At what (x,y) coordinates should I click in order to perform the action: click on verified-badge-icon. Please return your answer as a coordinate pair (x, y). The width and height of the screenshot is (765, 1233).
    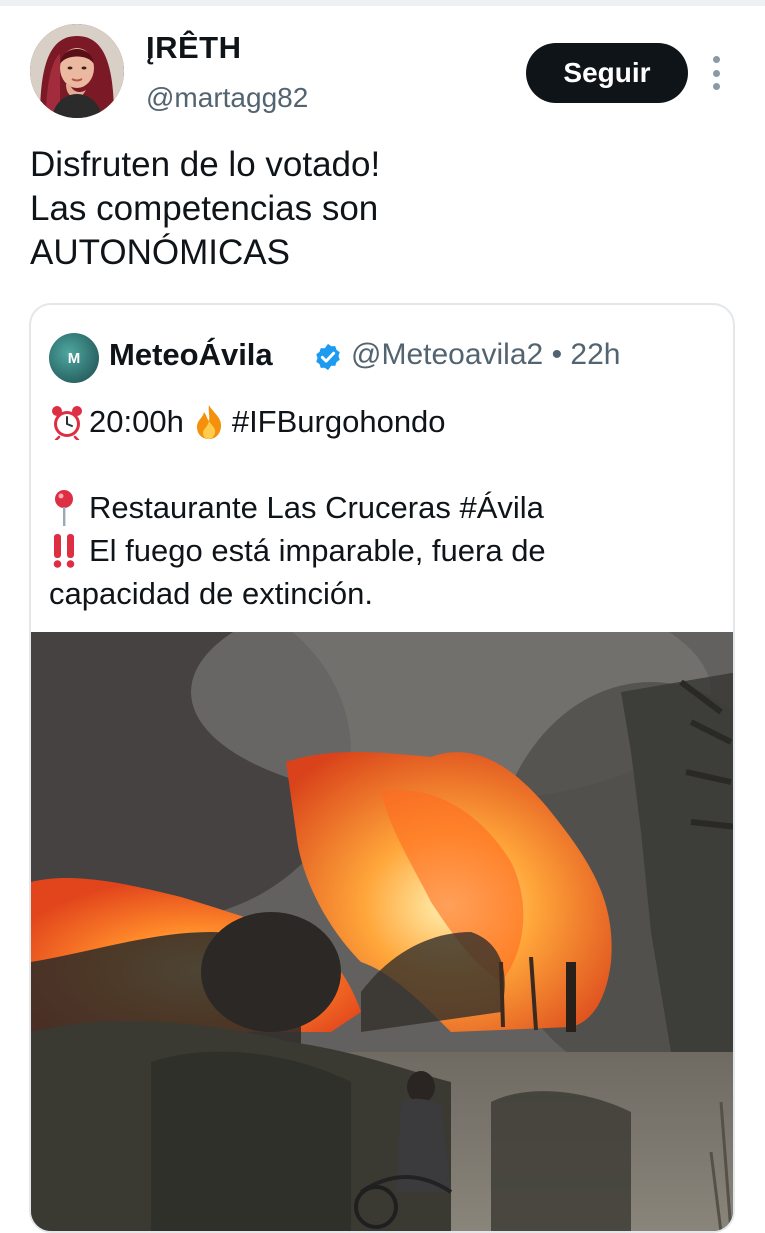
    Looking at the image, I should click on (328, 357).